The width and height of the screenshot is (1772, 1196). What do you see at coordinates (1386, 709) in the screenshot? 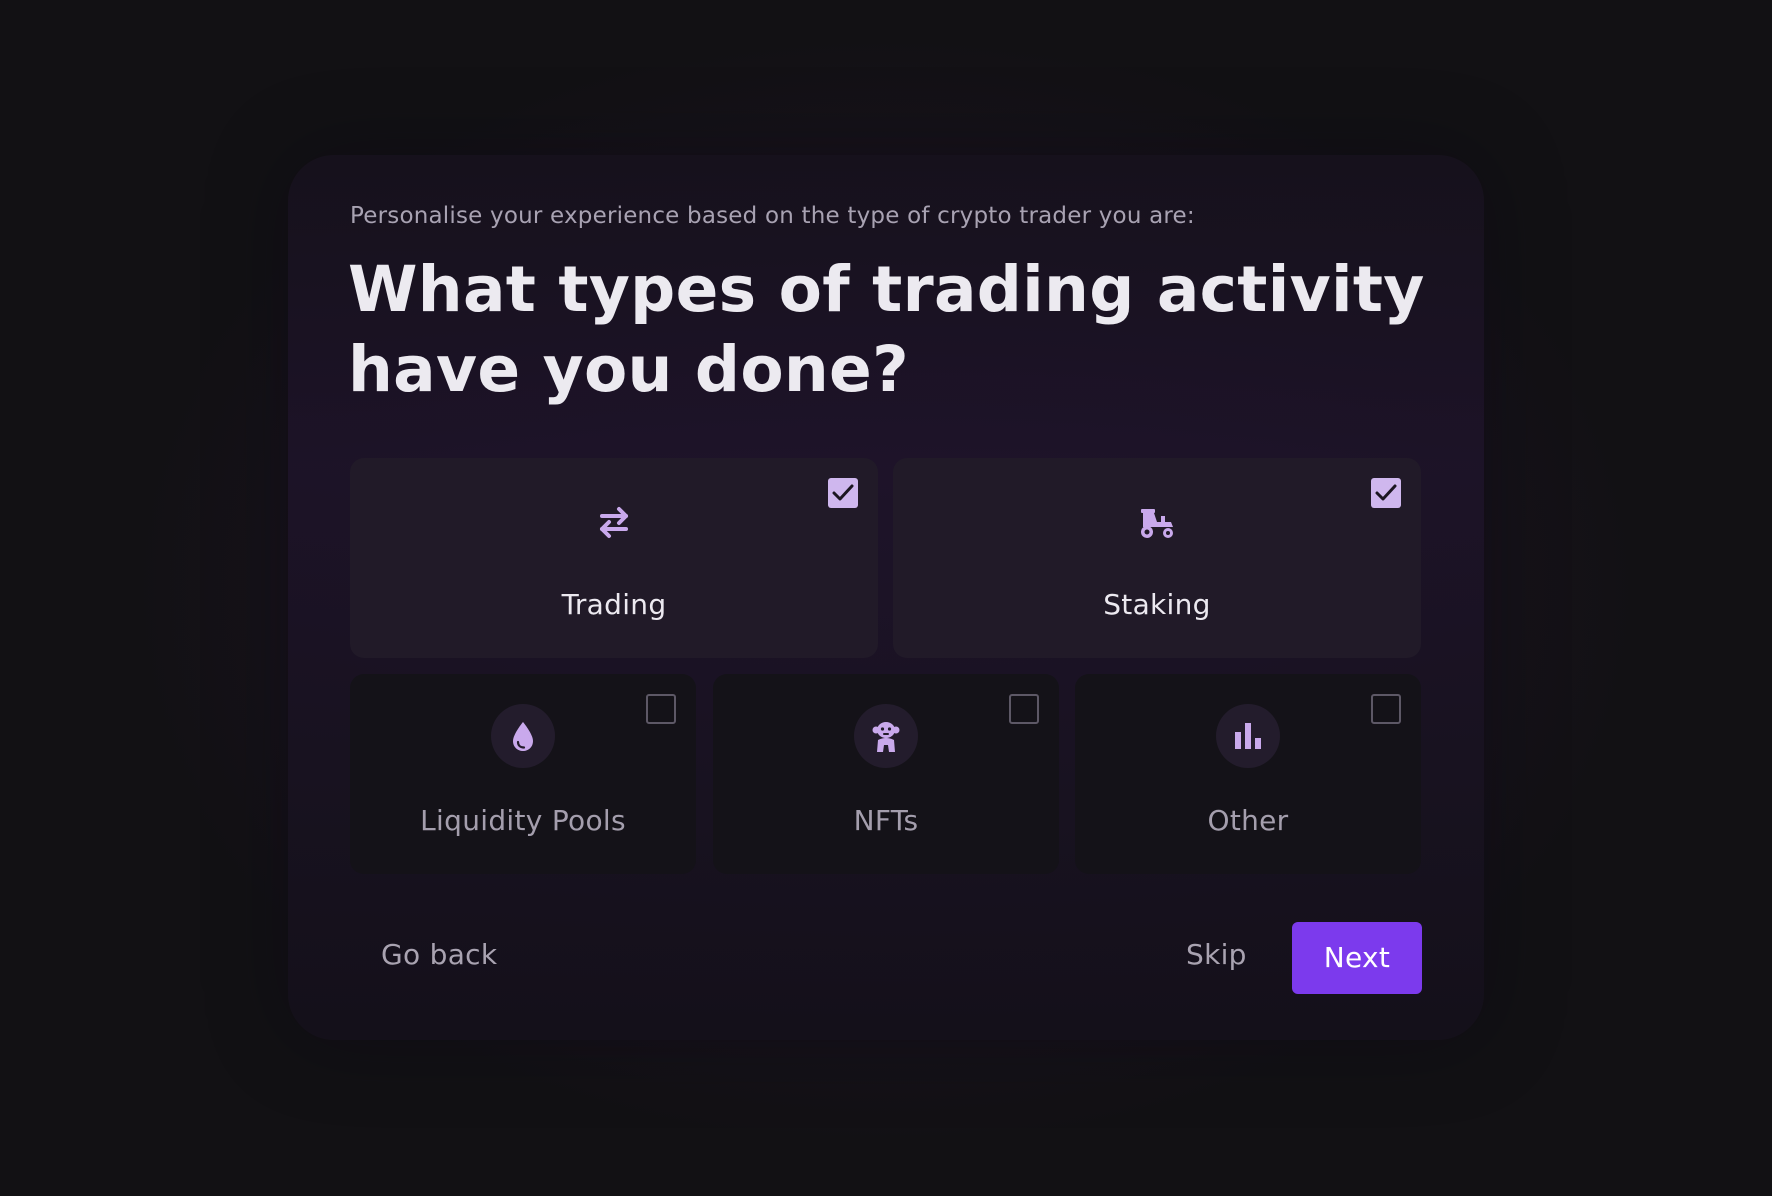
I see `other-checkbox` at bounding box center [1386, 709].